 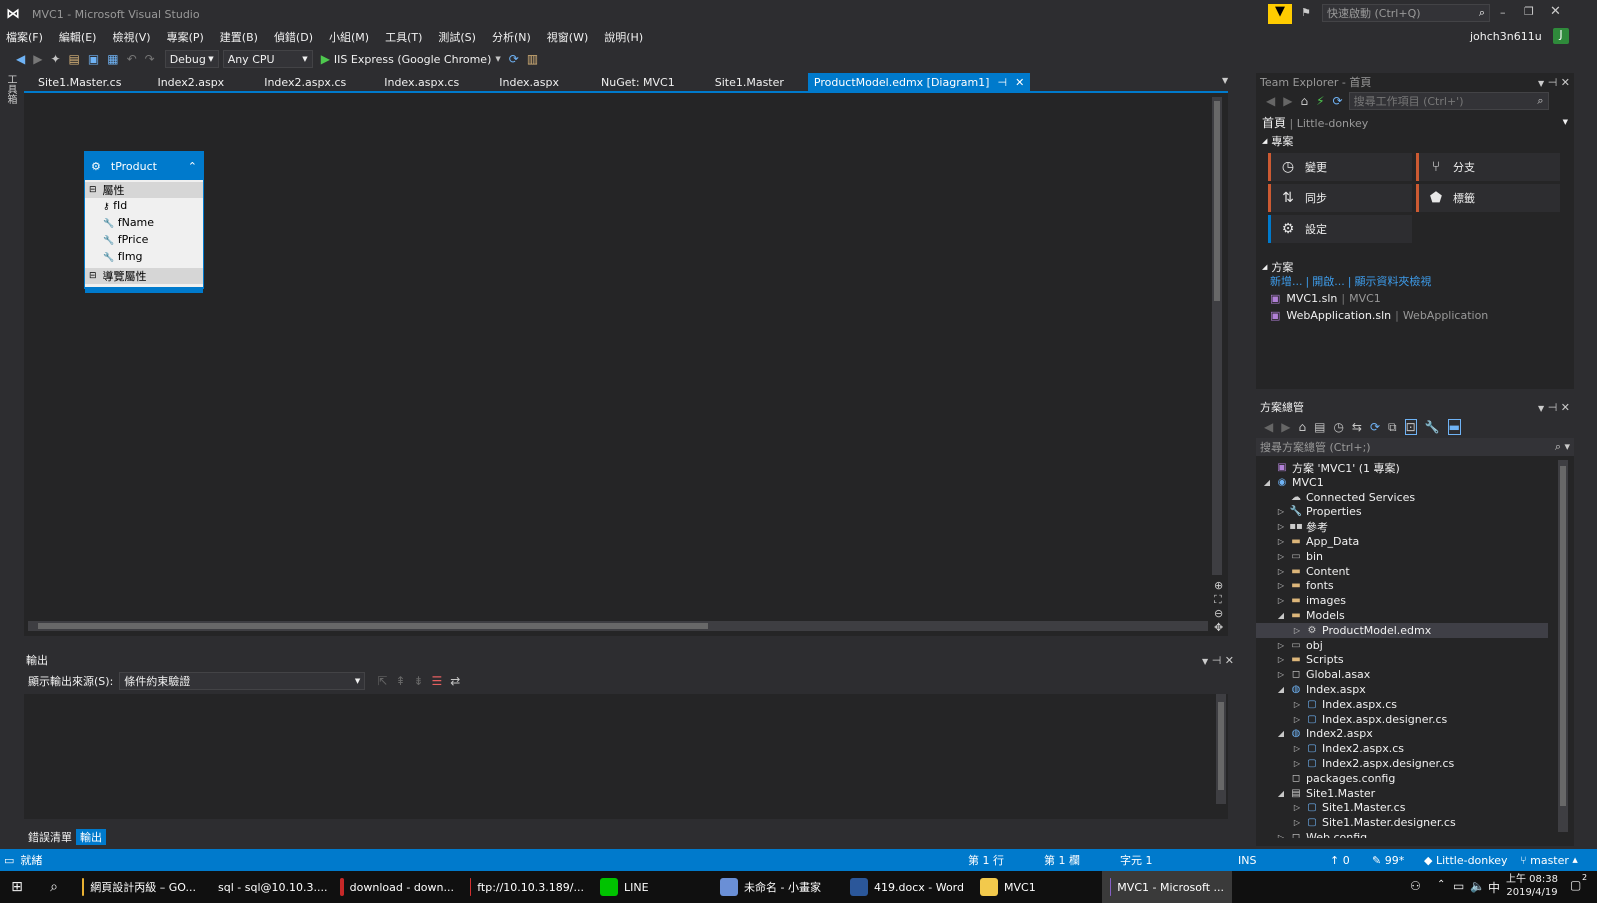 What do you see at coordinates (618, 626) in the screenshot?
I see `designer-horizontal-scrollbar` at bounding box center [618, 626].